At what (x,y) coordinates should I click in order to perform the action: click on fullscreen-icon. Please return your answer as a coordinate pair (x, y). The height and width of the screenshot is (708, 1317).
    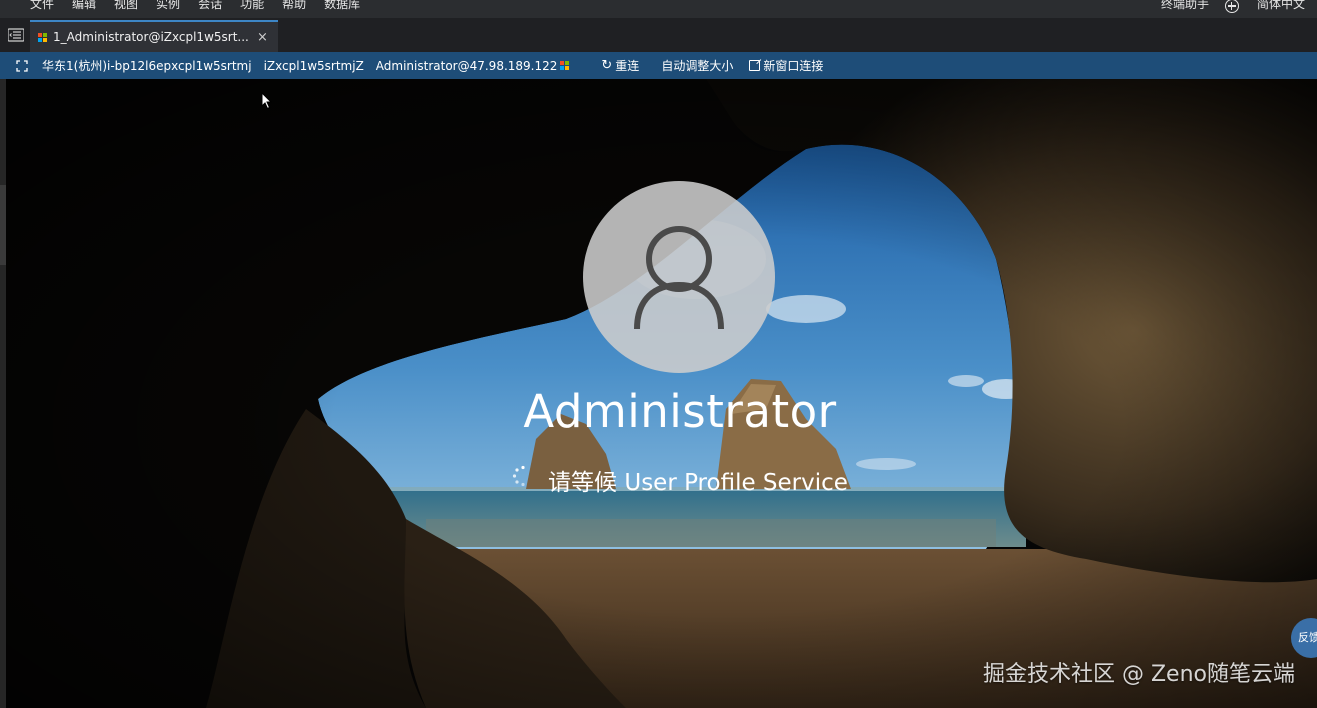
    Looking at the image, I should click on (22, 65).